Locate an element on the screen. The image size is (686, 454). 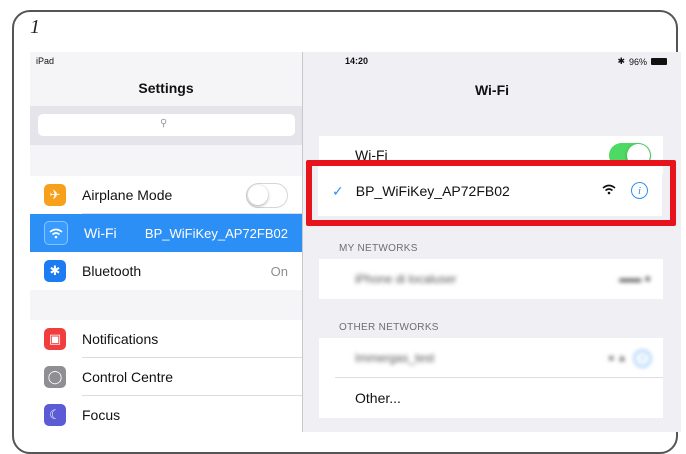
bluetooth-icon: ✱ is located at coordinates (55, 271).